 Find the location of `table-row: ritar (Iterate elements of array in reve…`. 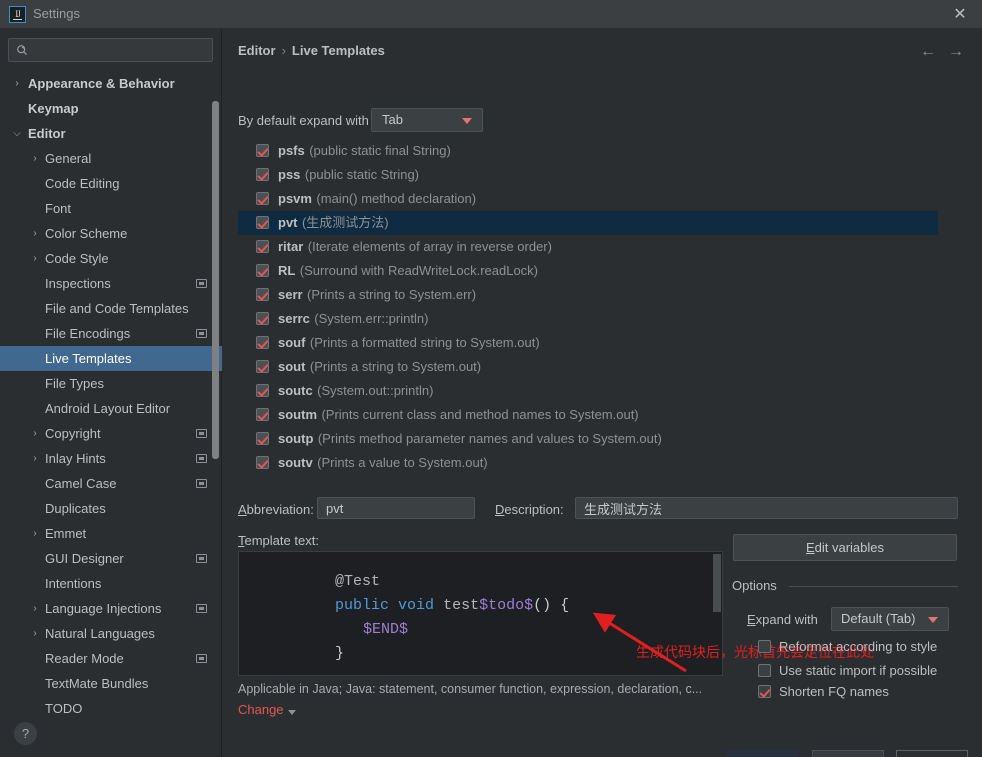

table-row: ritar (Iterate elements of array in reve… is located at coordinates (588, 247).